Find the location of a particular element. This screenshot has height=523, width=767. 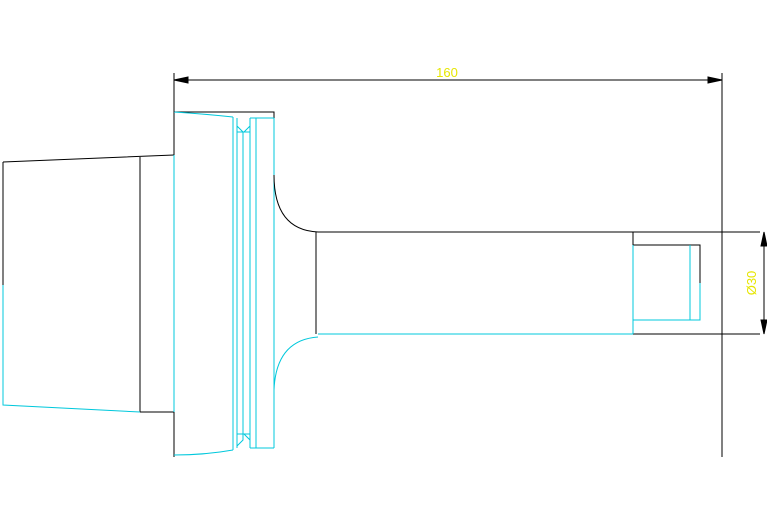

flange-outline-black is located at coordinates (224, 284).